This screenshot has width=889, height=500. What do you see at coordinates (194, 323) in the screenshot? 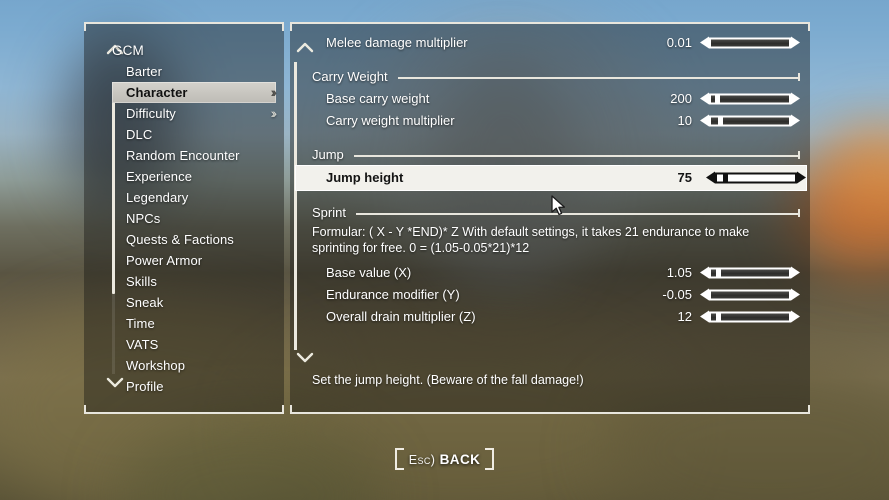
I see `sidebar-item-time: Time` at bounding box center [194, 323].